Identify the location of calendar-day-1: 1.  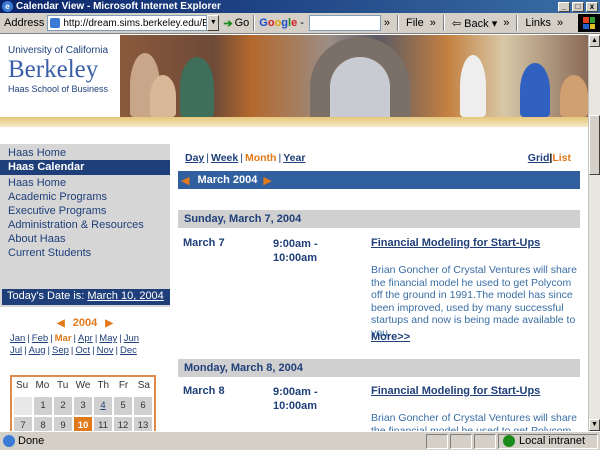
(43, 406).